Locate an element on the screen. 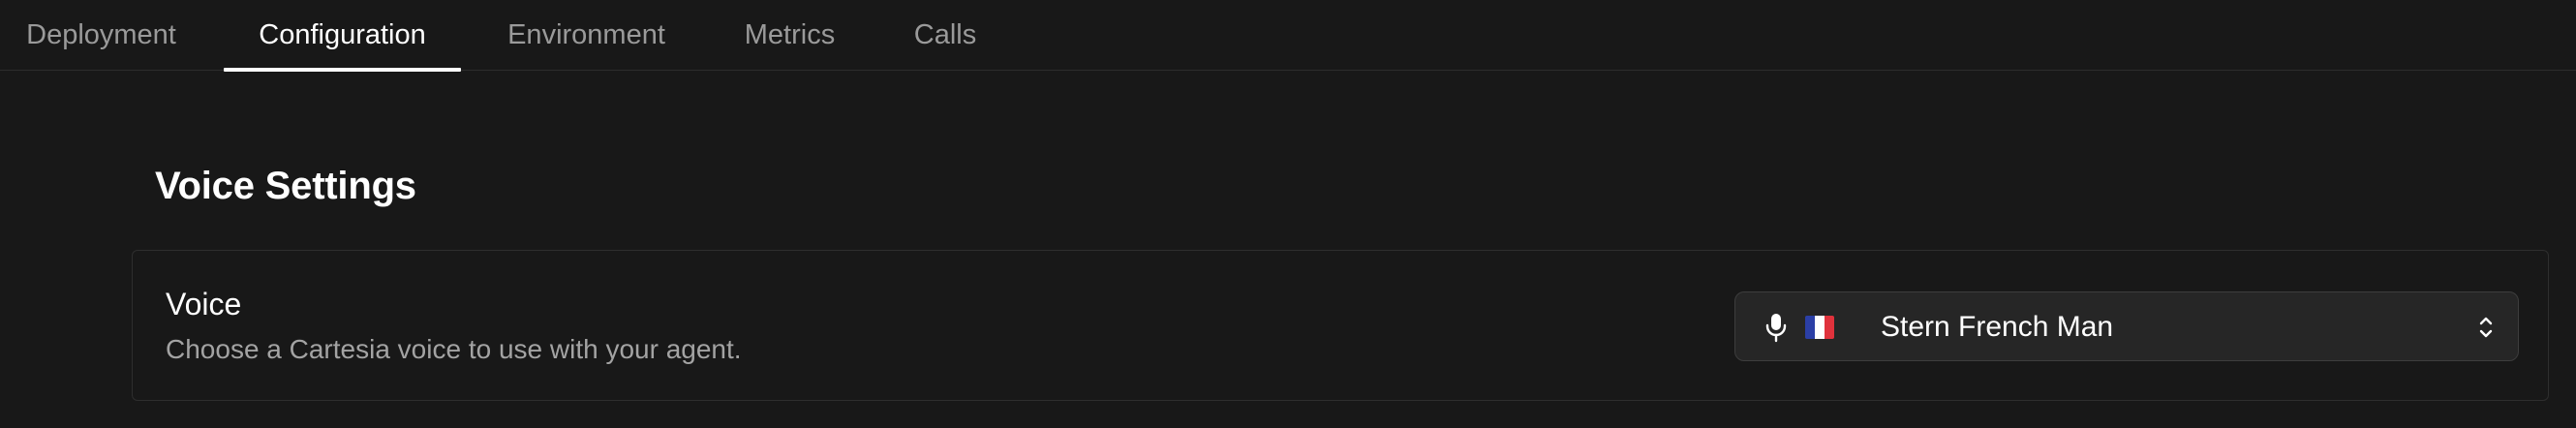 The height and width of the screenshot is (428, 2576). tab-calls: Calls is located at coordinates (945, 35).